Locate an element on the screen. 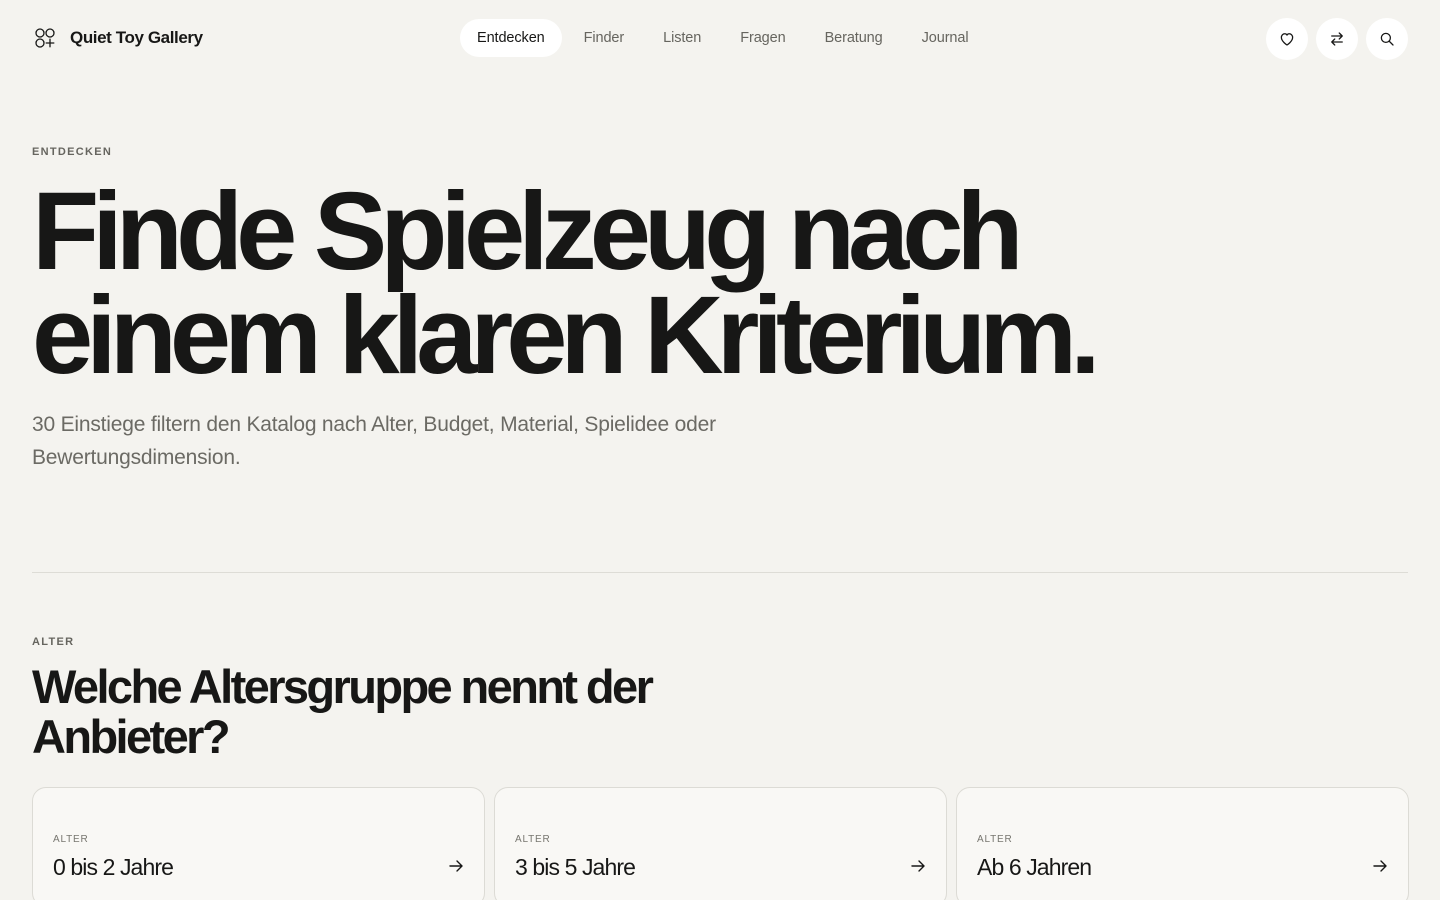 The image size is (1440, 900). age-card-3-5: ALTER 3 bis 5 Jahre is located at coordinates (720, 843).